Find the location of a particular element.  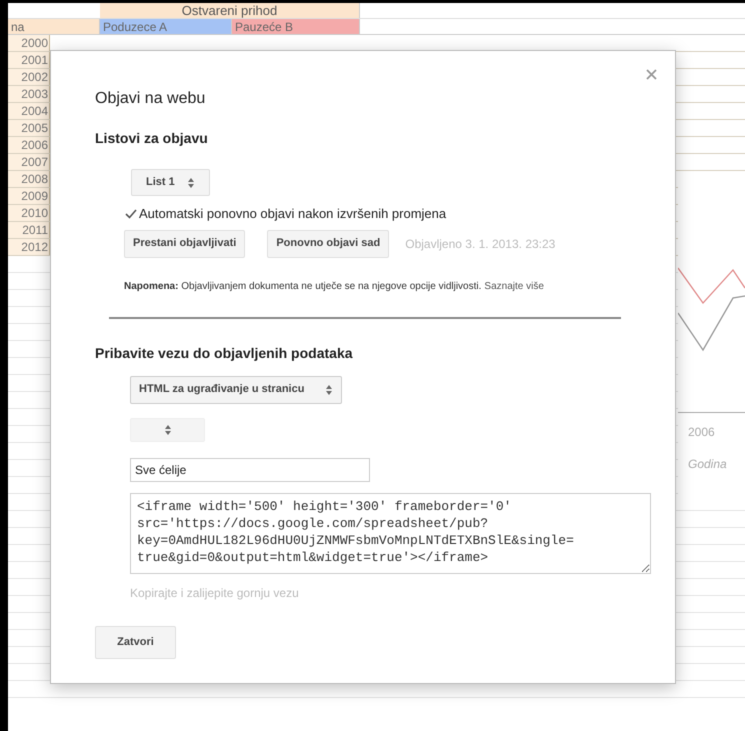

note-text: Napomena: Objavljivanjem dokumenta ne utječe se na njegove opcije vidljivosti. is located at coordinates (303, 287).